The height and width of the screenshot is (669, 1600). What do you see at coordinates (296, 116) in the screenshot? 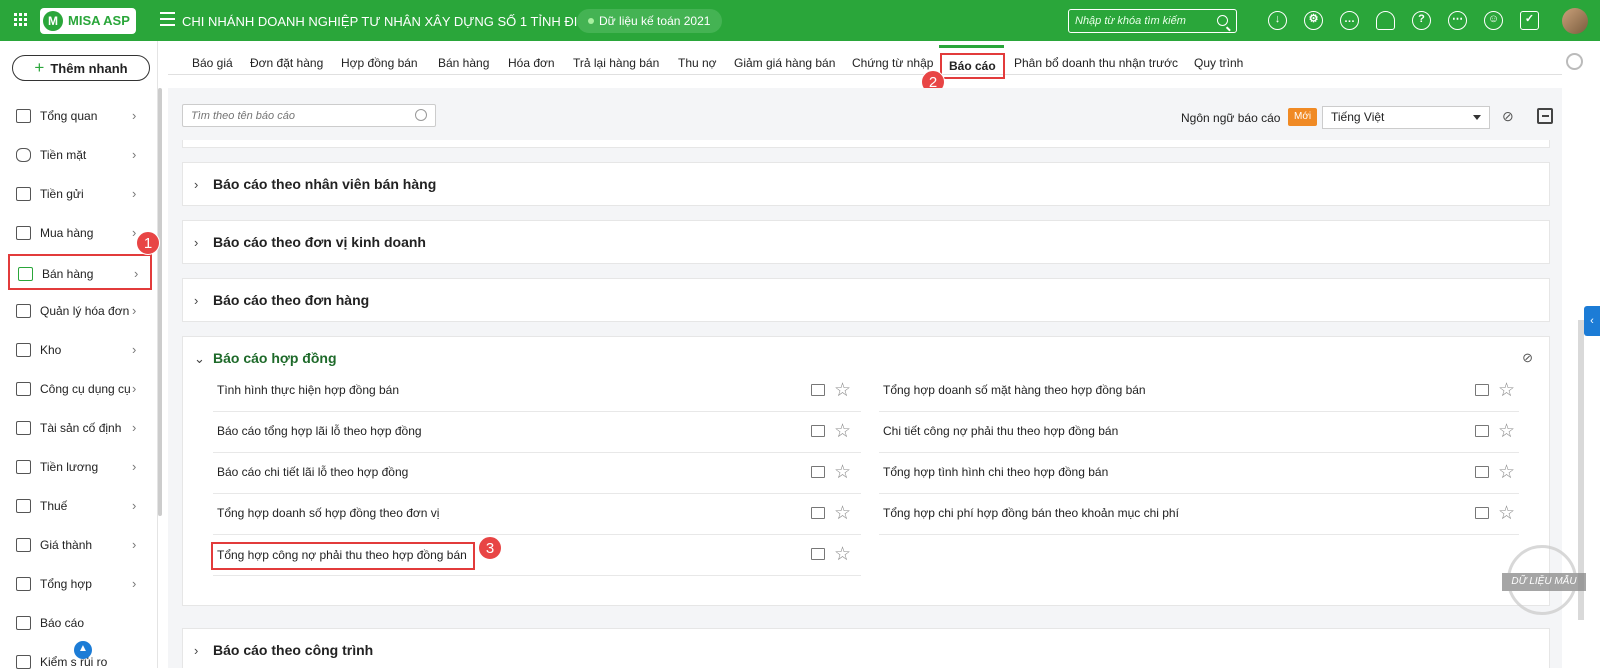
I see `report-search-input` at bounding box center [296, 116].